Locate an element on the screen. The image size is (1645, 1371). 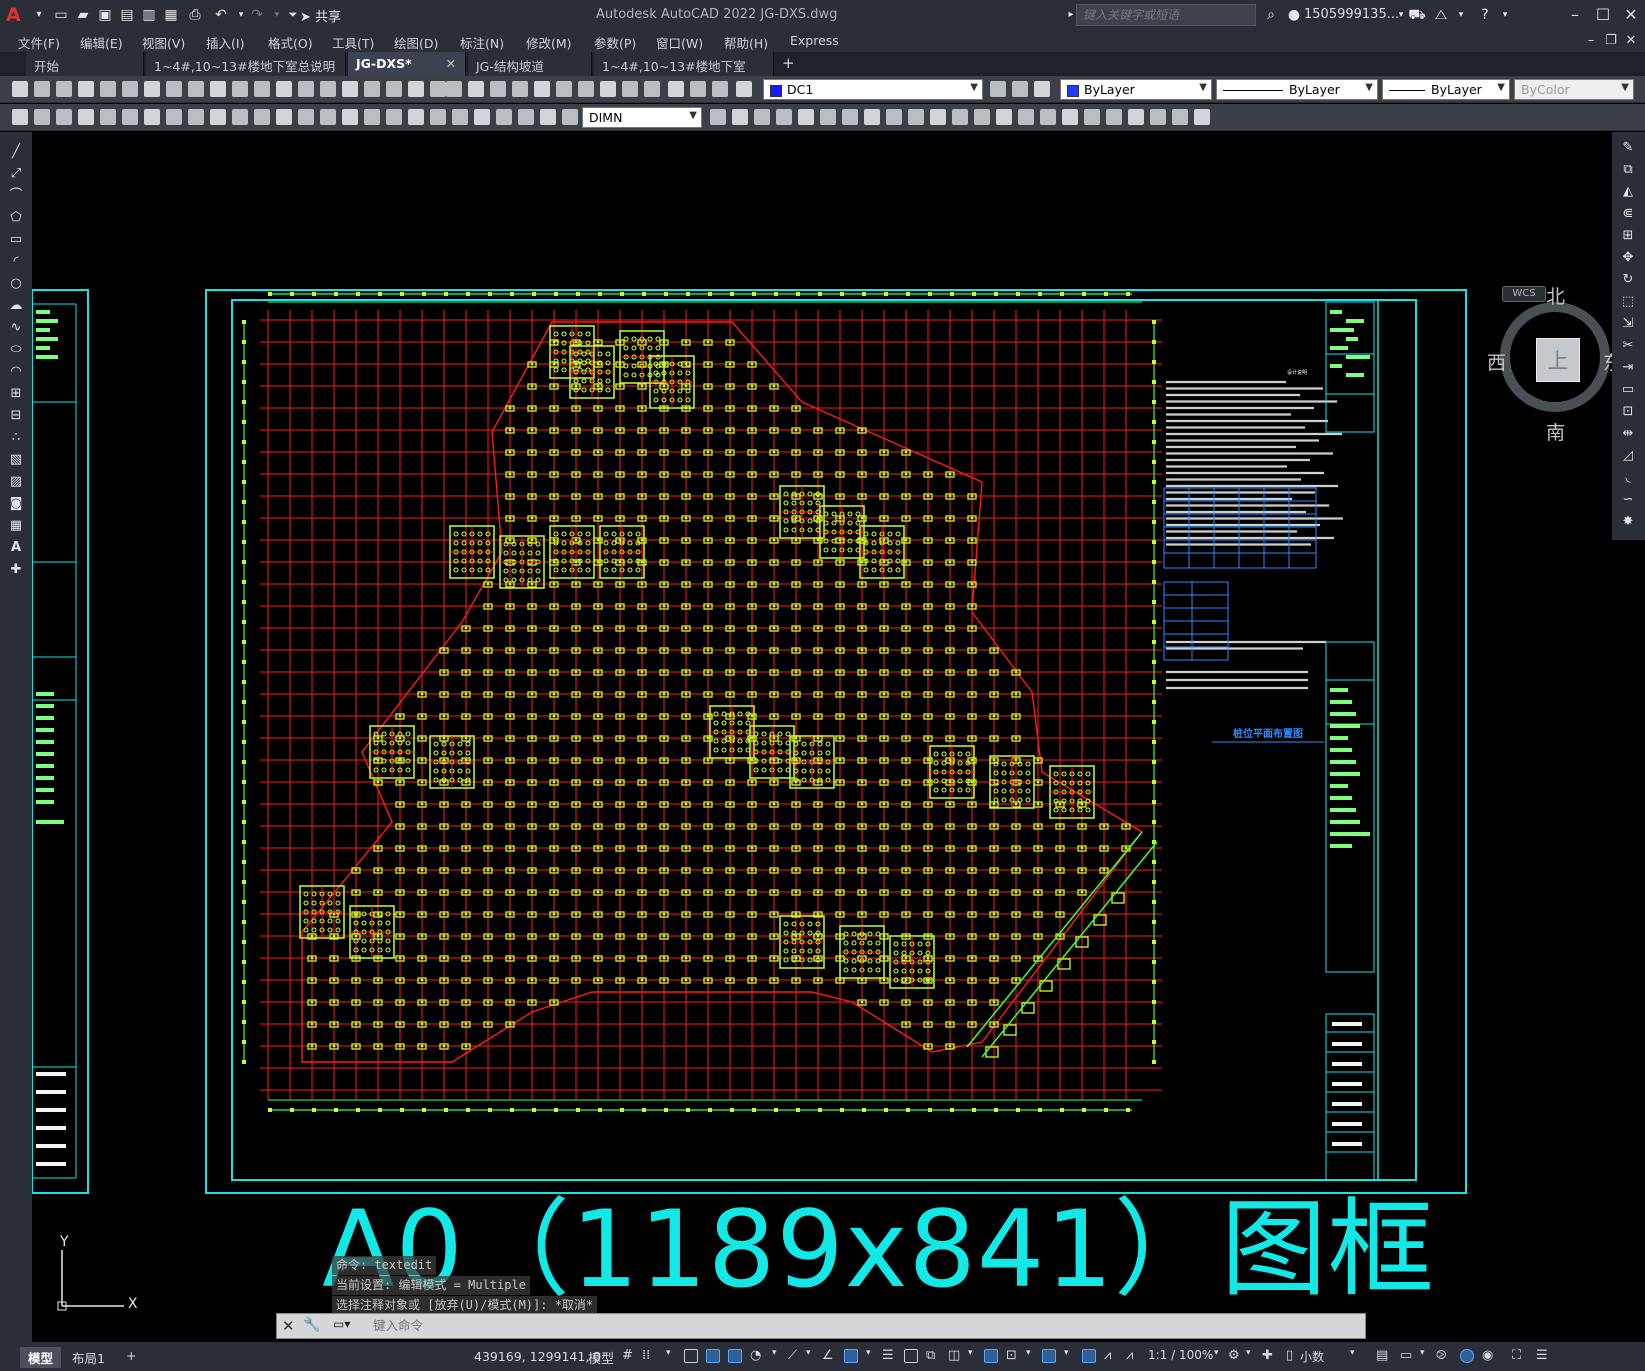
save-icon: ▣ is located at coordinates (105, 15).